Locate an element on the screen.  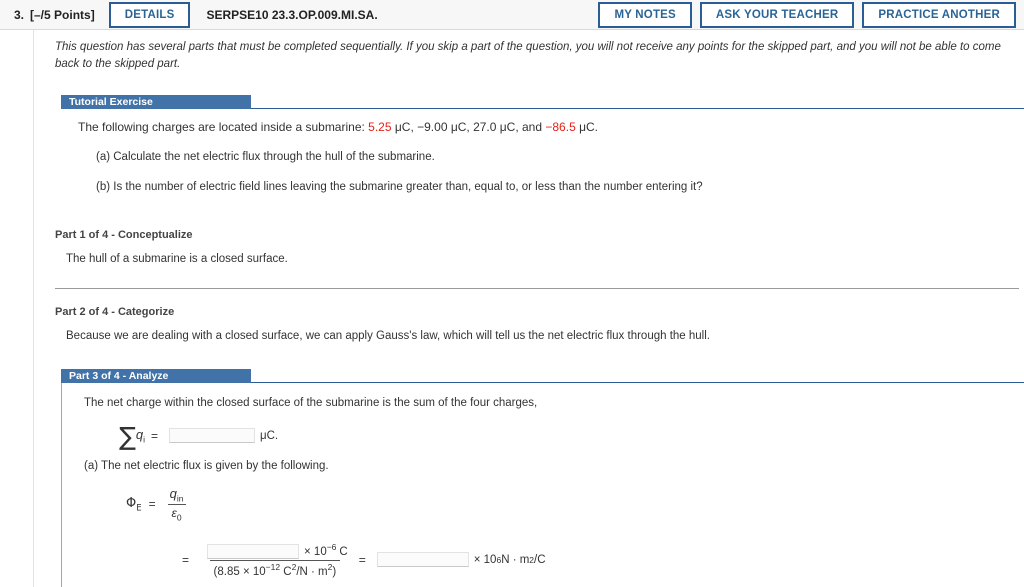
q-subscript: in is located at coordinates (180, 498).